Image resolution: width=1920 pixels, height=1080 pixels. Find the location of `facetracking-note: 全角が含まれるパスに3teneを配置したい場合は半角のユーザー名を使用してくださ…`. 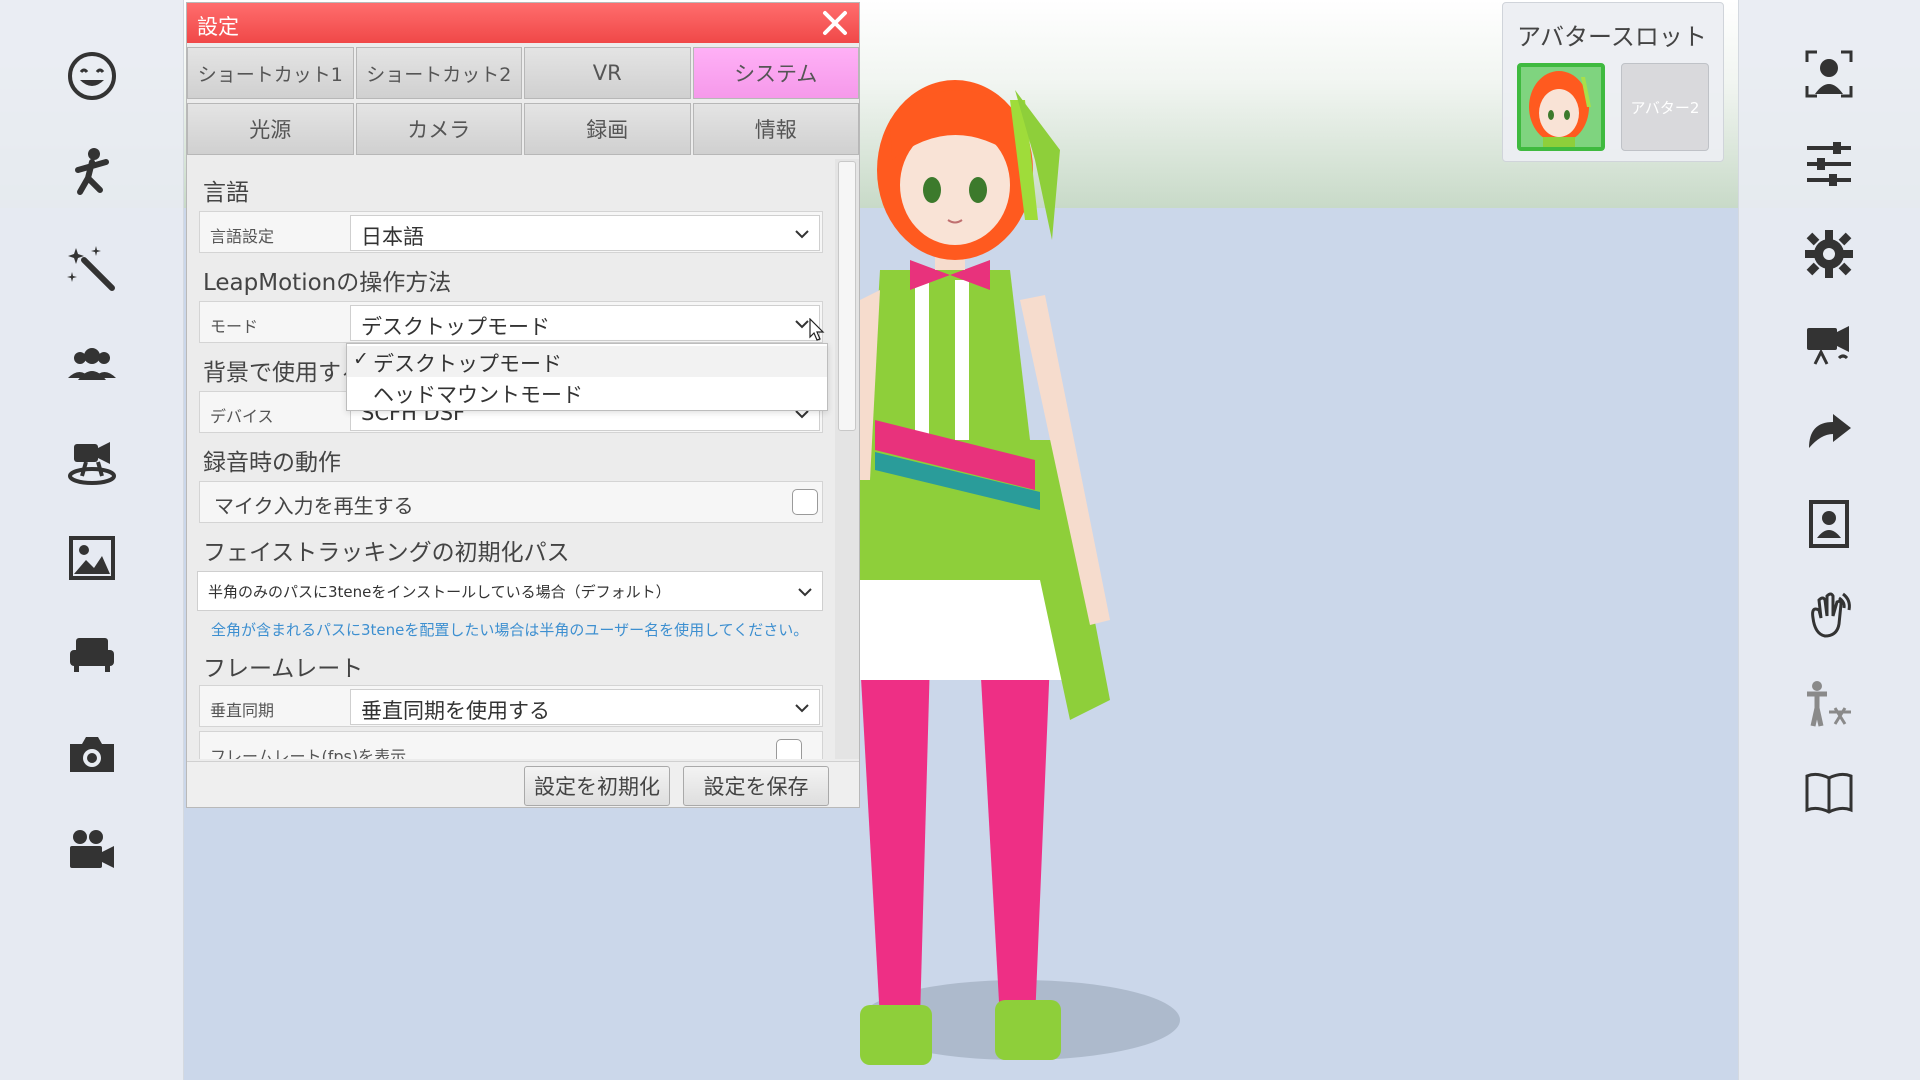

facetracking-note: 全角が含まれるパスに3teneを配置したい場合は半角のユーザー名を使用してくださ… is located at coordinates (510, 630).